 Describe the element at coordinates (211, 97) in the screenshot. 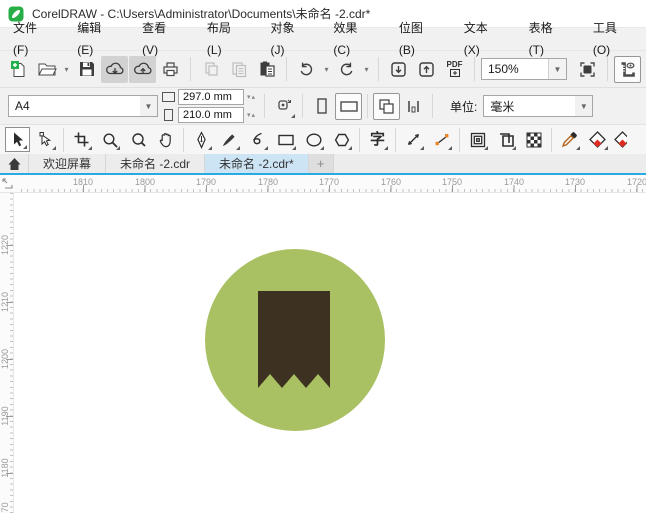

I see `page-width-field: 297.0 mm` at that location.